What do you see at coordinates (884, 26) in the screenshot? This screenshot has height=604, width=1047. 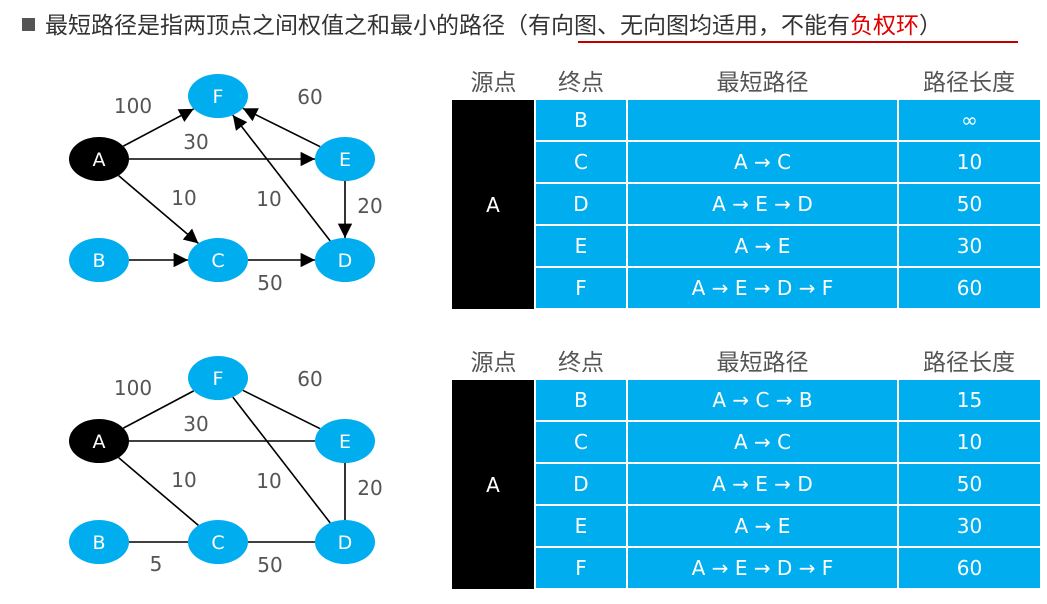 I see `title-warning: 负权环` at bounding box center [884, 26].